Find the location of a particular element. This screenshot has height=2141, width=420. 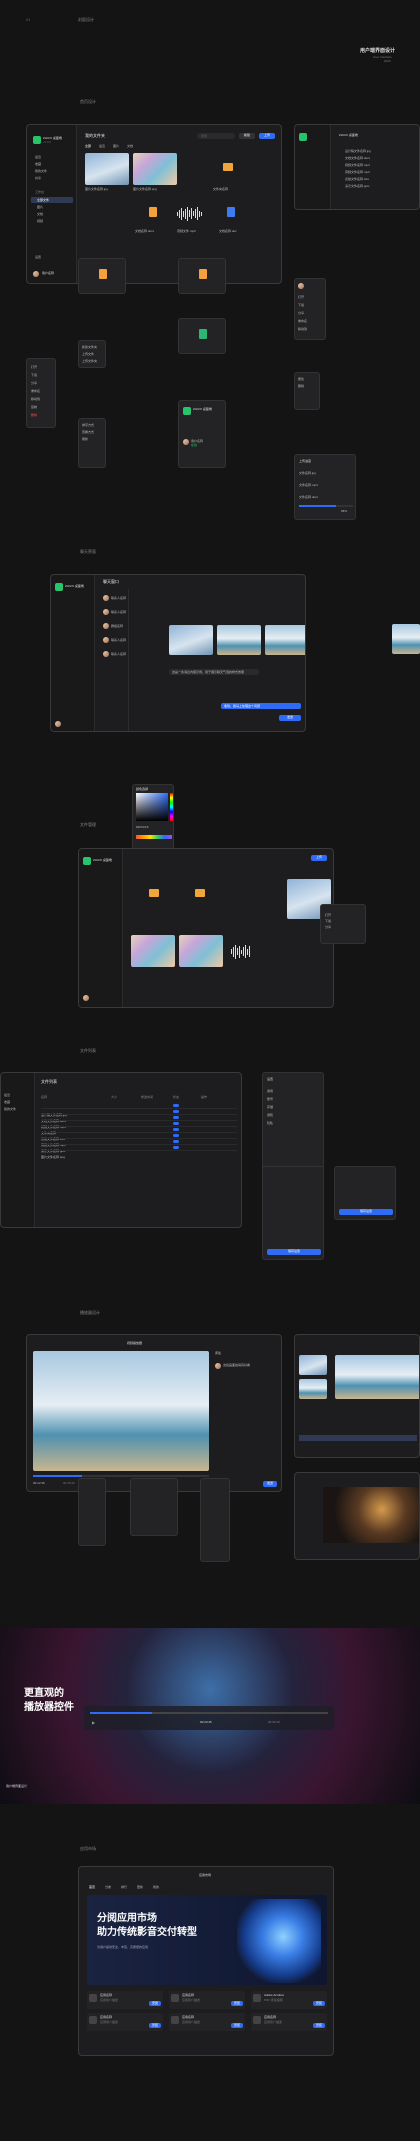

hue-slider is located at coordinates (171, 807).